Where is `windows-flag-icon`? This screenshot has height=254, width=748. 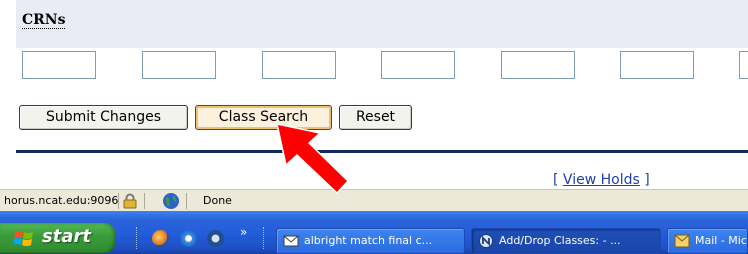 windows-flag-icon is located at coordinates (23, 238).